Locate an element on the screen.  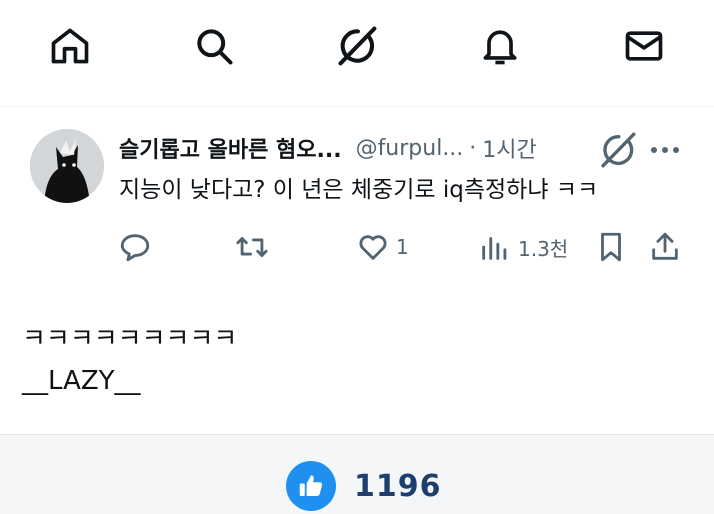
search-icon is located at coordinates (215, 47).